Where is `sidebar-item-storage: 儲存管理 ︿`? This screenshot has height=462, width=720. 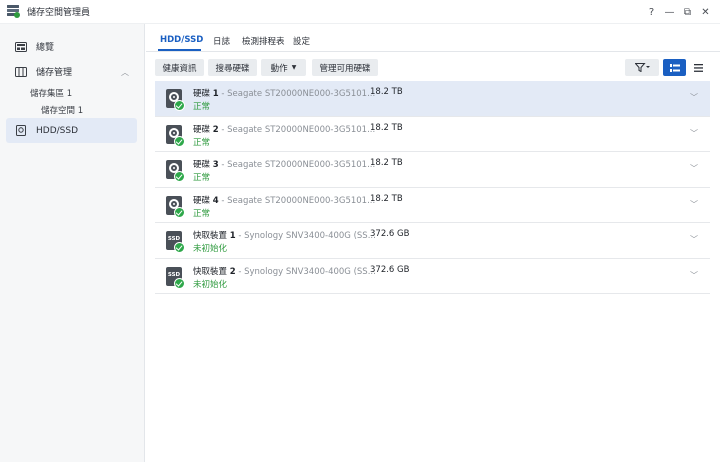 sidebar-item-storage: 儲存管理 ︿ is located at coordinates (71, 71).